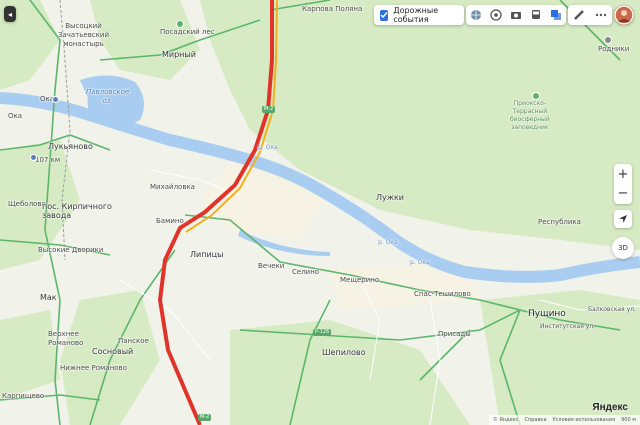 The image size is (640, 425). Describe the element at coordinates (306, 272) in the screenshot. I see `label-selino: Селино` at that location.